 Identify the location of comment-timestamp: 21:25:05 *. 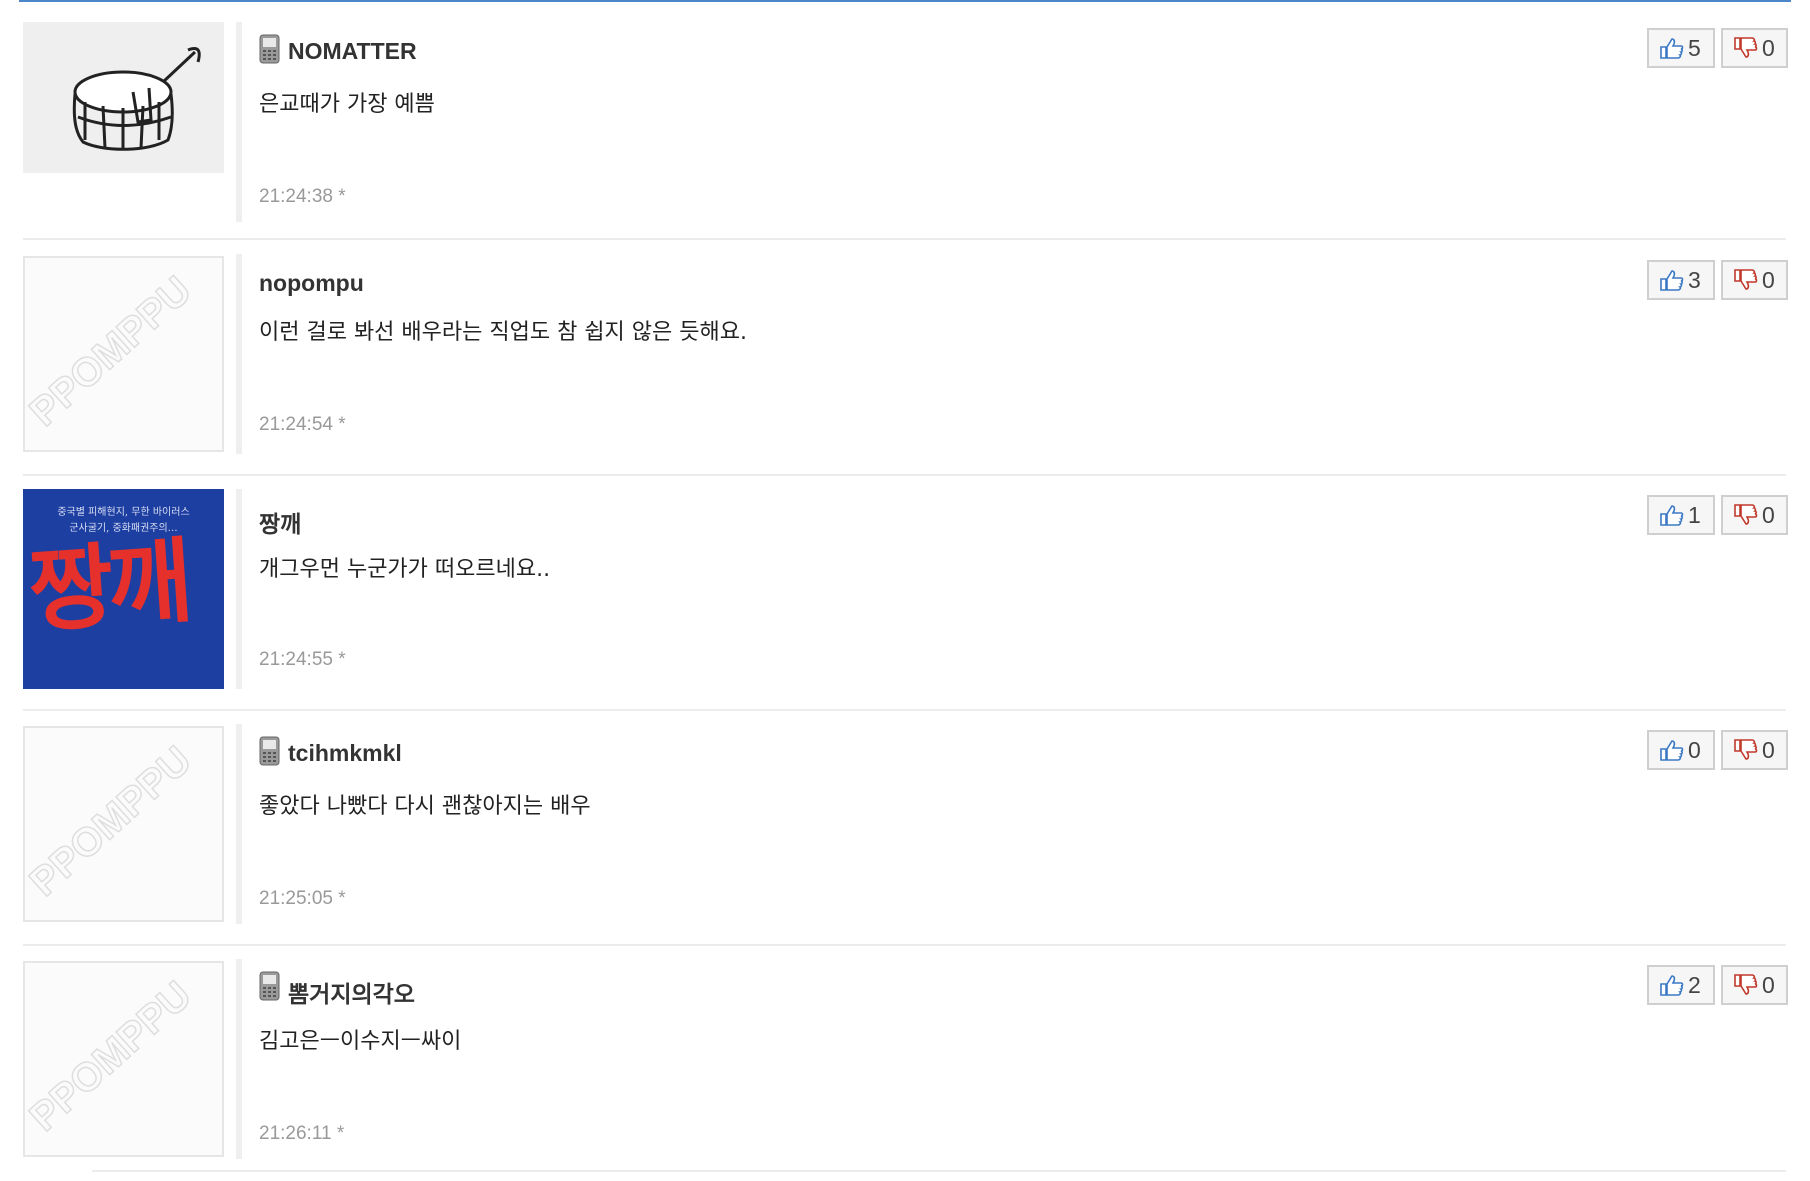
(302, 898).